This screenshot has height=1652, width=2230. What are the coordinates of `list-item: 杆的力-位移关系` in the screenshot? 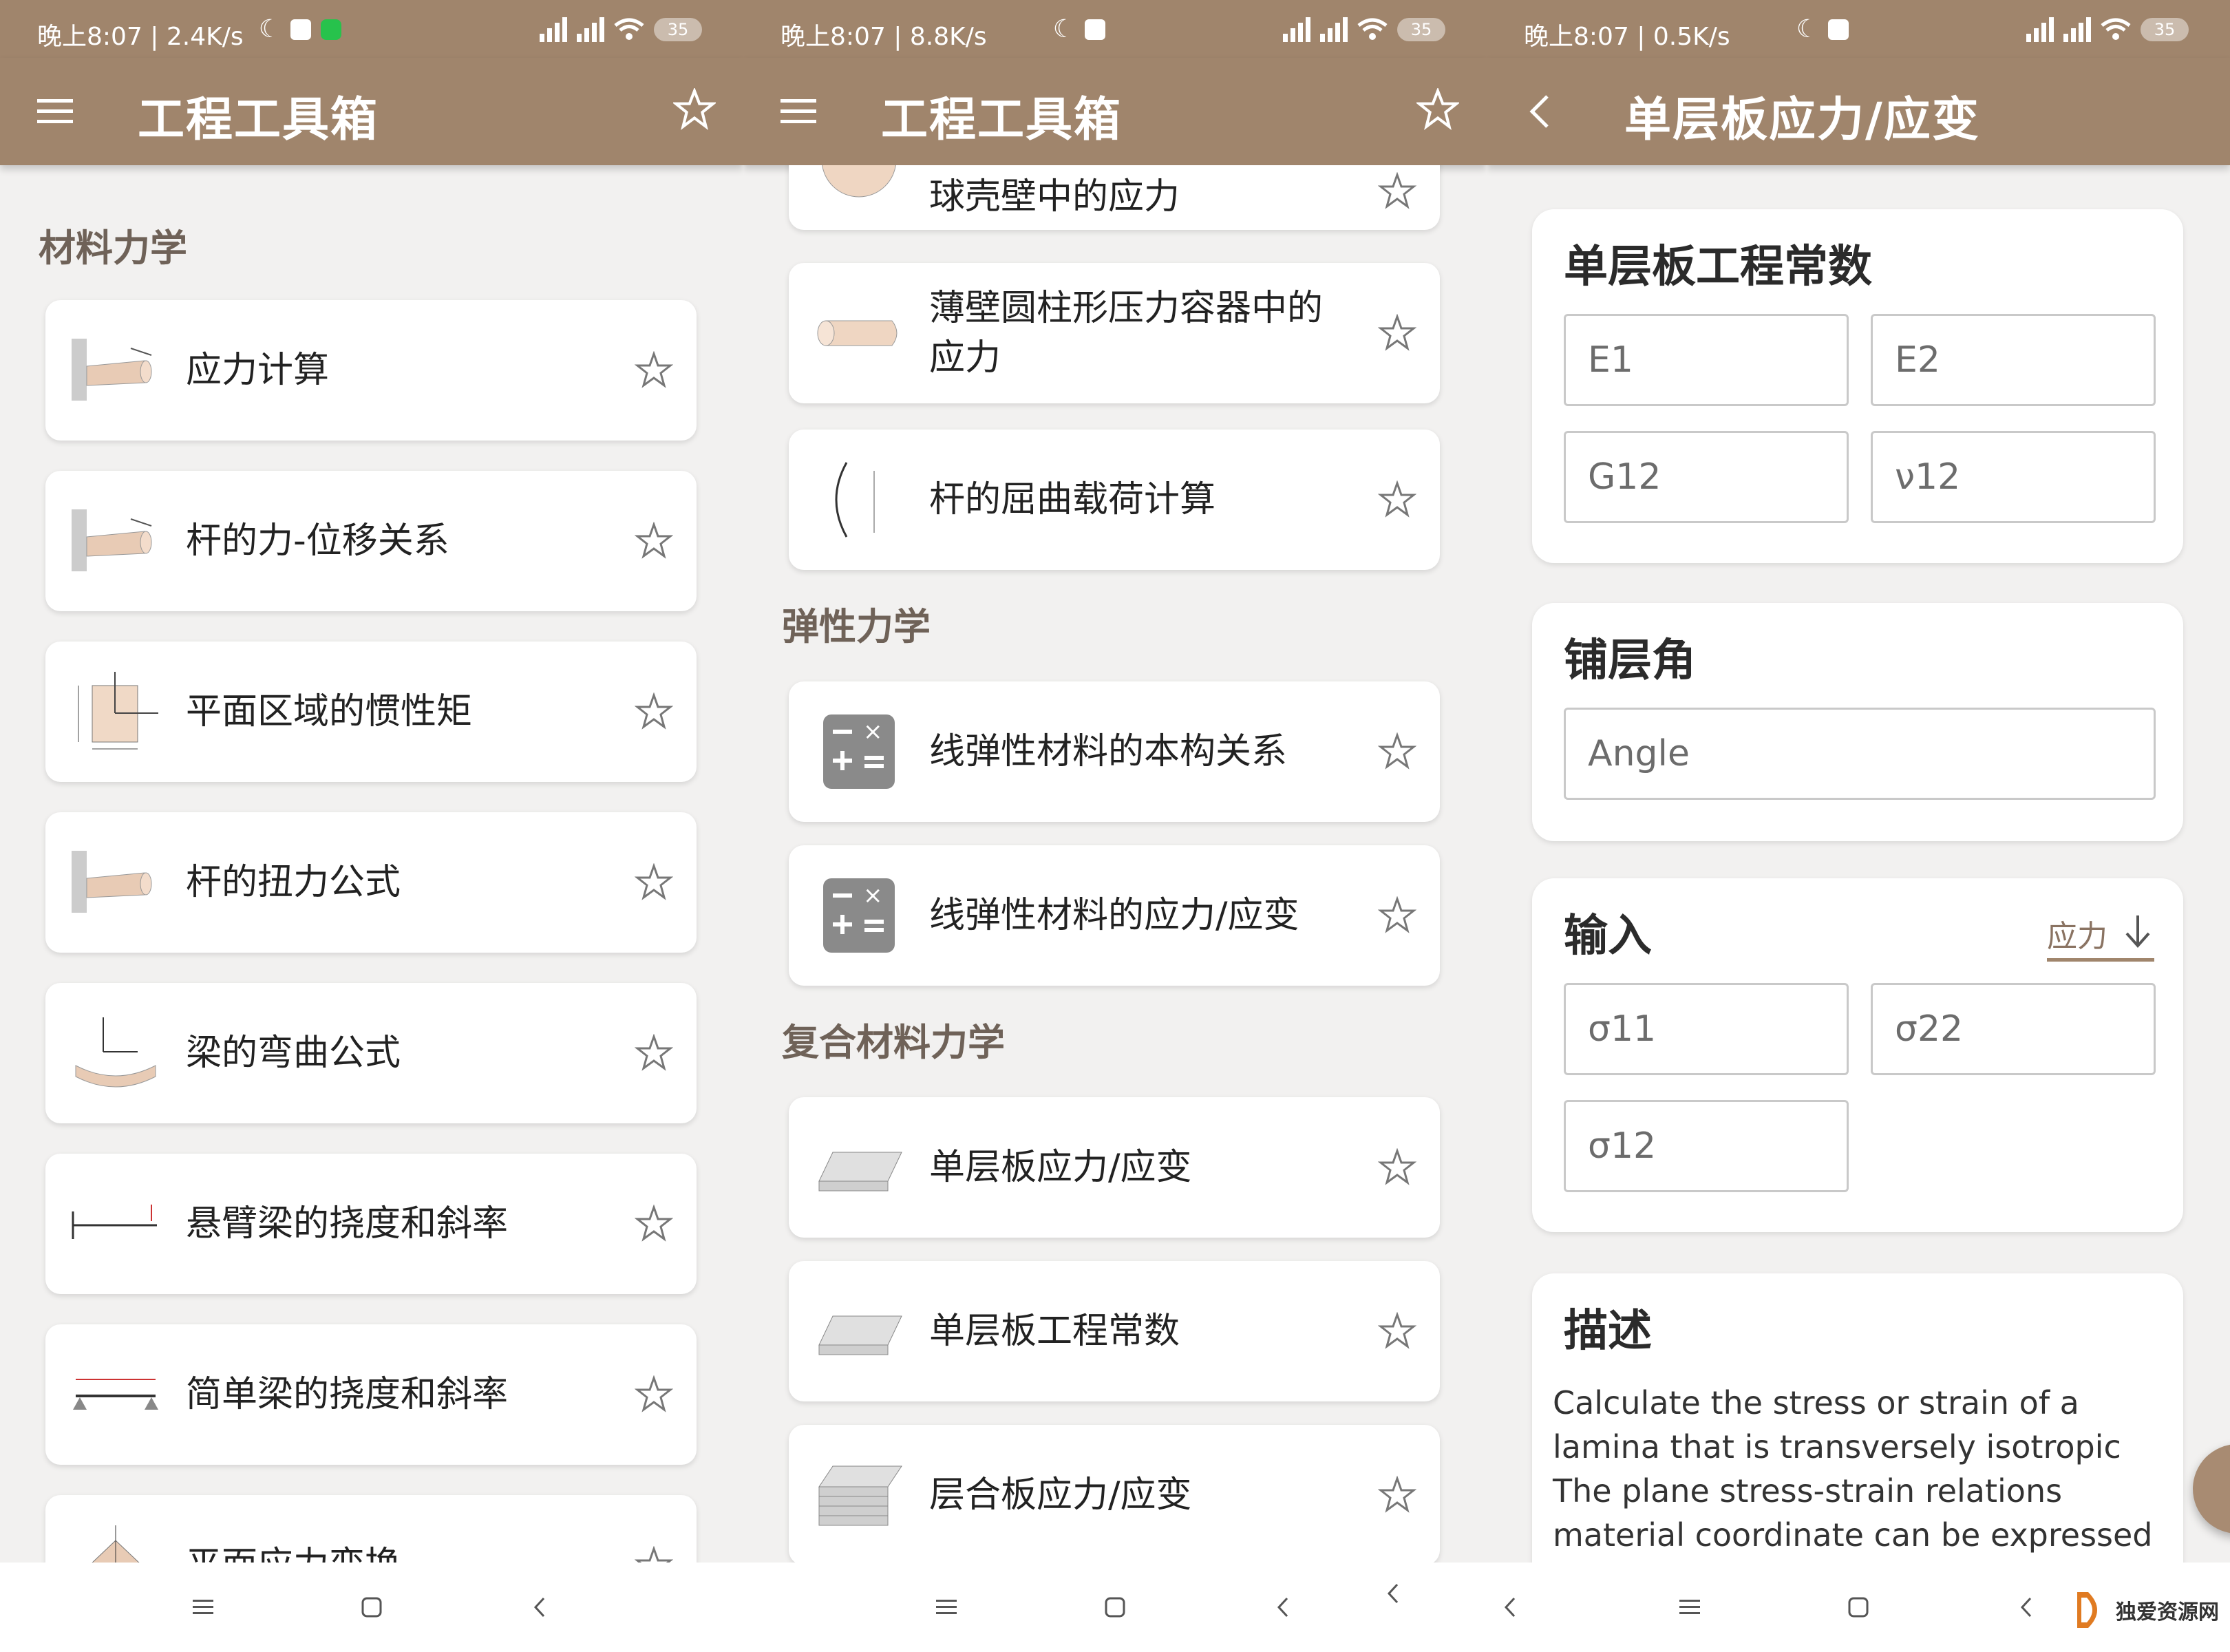 It's located at (371, 541).